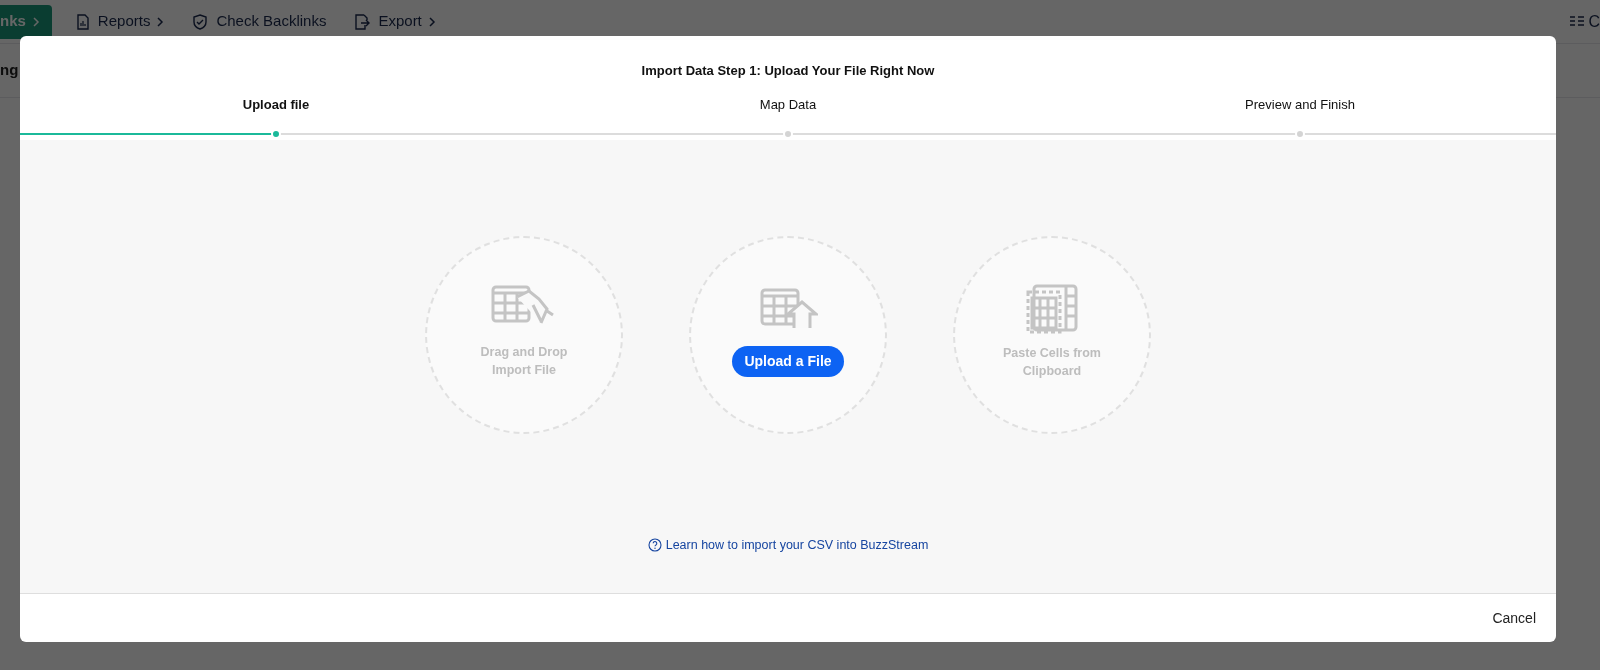 The image size is (1600, 670). I want to click on side-label: ng, so click(9, 70).